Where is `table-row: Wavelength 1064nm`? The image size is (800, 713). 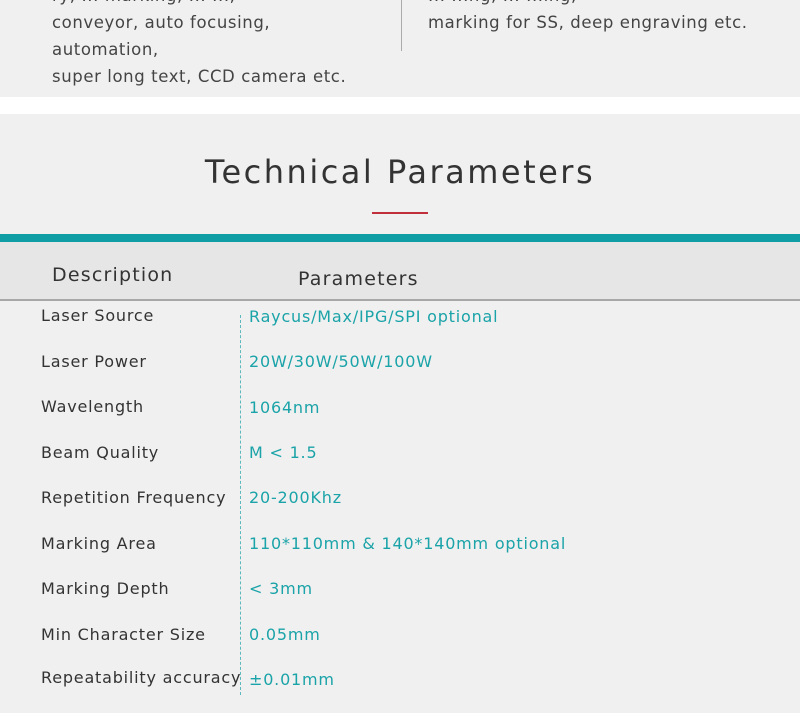
table-row: Wavelength 1064nm is located at coordinates (400, 419).